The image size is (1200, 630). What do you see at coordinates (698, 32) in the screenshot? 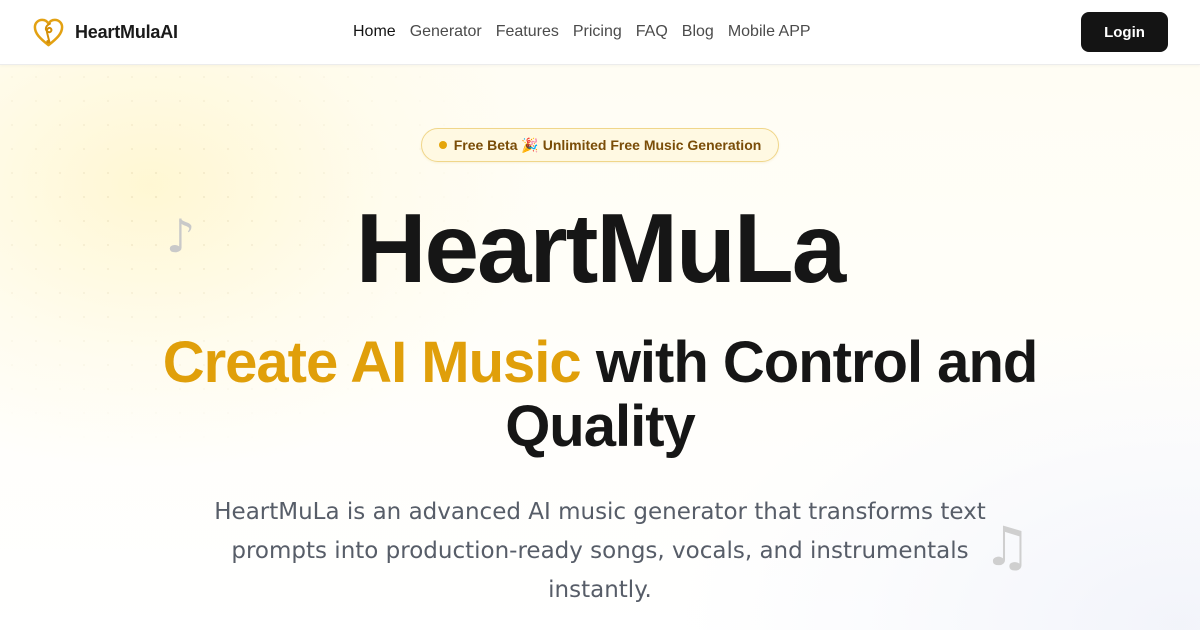
I see `nav-item-blog: Blog` at bounding box center [698, 32].